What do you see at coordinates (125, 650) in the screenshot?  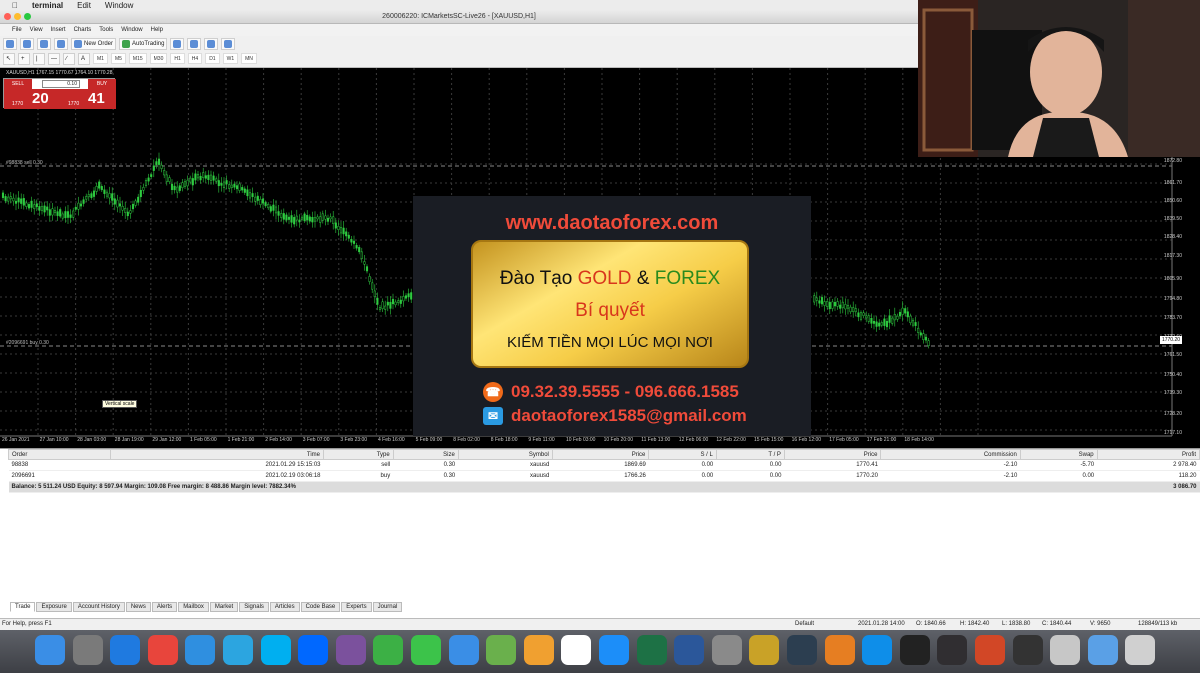 I see `safari-icon` at bounding box center [125, 650].